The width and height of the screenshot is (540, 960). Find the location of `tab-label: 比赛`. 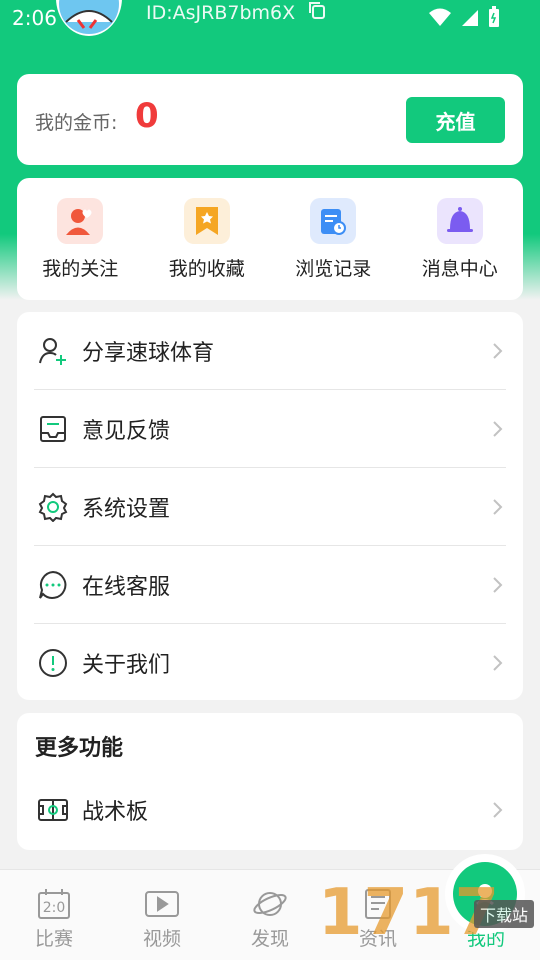

tab-label: 比赛 is located at coordinates (53, 939).